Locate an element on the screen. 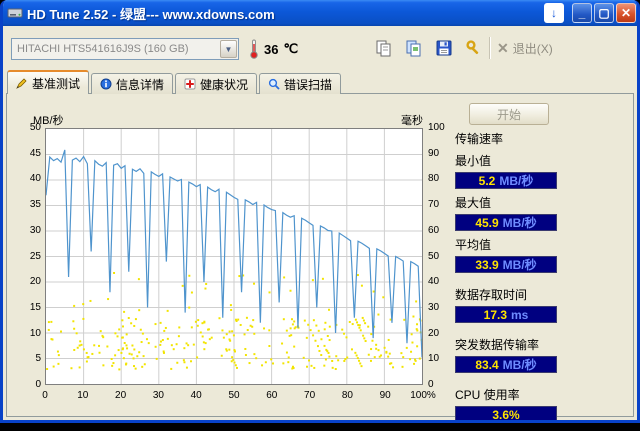 The image size is (640, 431). max-unit: MB/秒 is located at coordinates (519, 223).